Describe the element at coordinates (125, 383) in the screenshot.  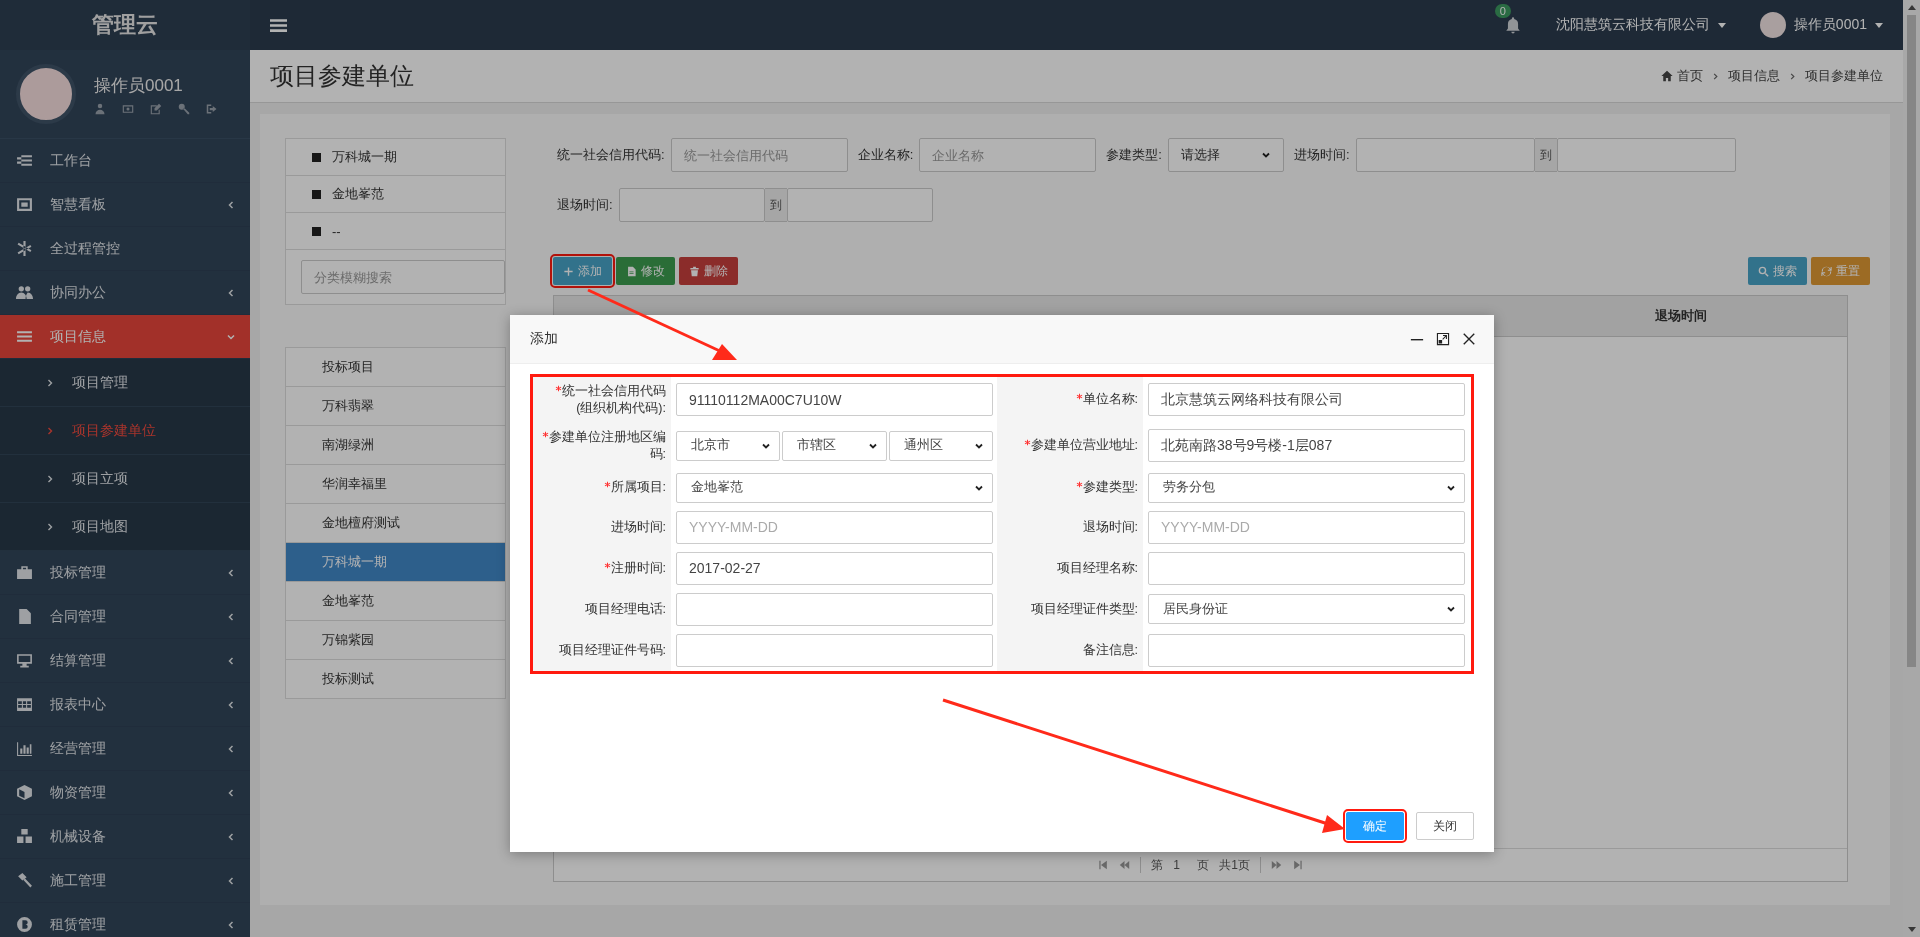
I see `submenu-item: 项目管理` at that location.